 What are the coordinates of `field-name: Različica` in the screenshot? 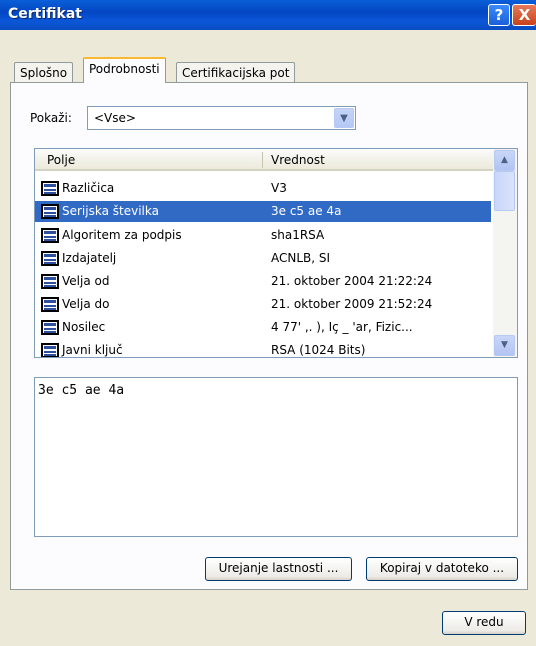 It's located at (88, 188).